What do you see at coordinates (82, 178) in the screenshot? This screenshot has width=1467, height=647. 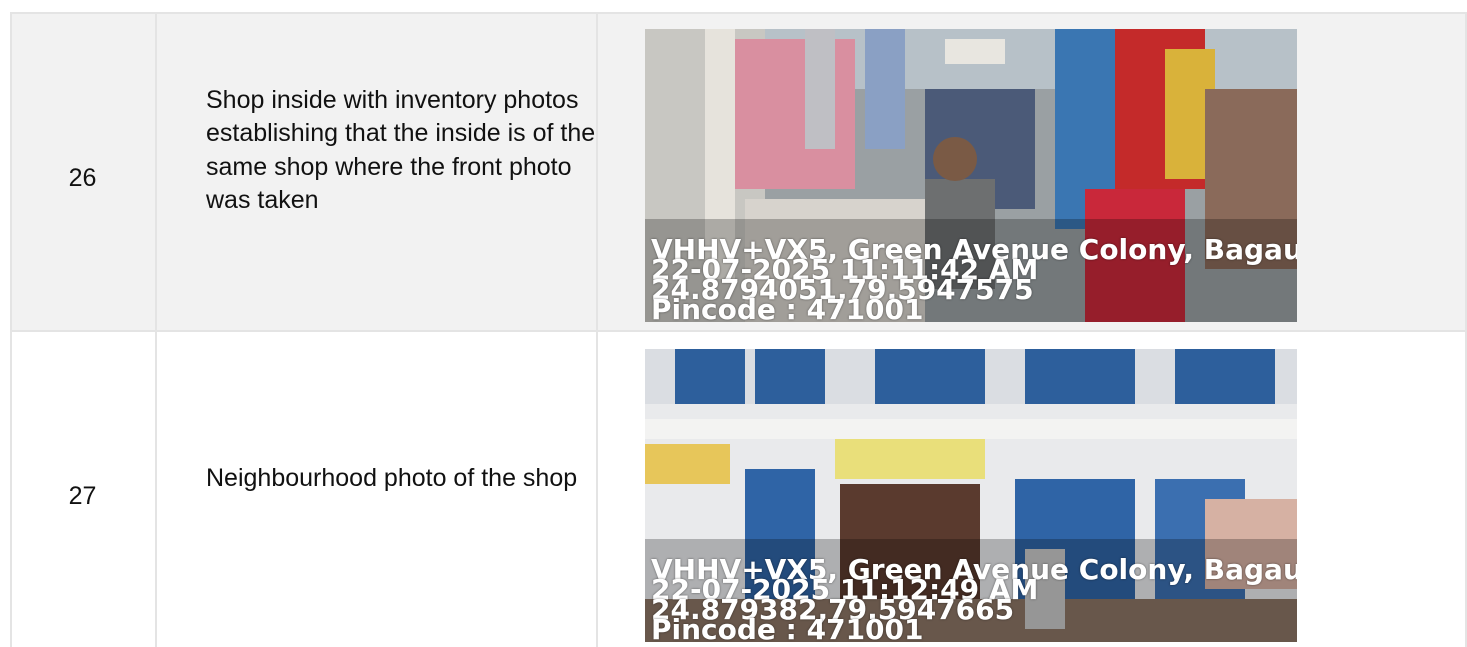 I see `row-number: 26` at bounding box center [82, 178].